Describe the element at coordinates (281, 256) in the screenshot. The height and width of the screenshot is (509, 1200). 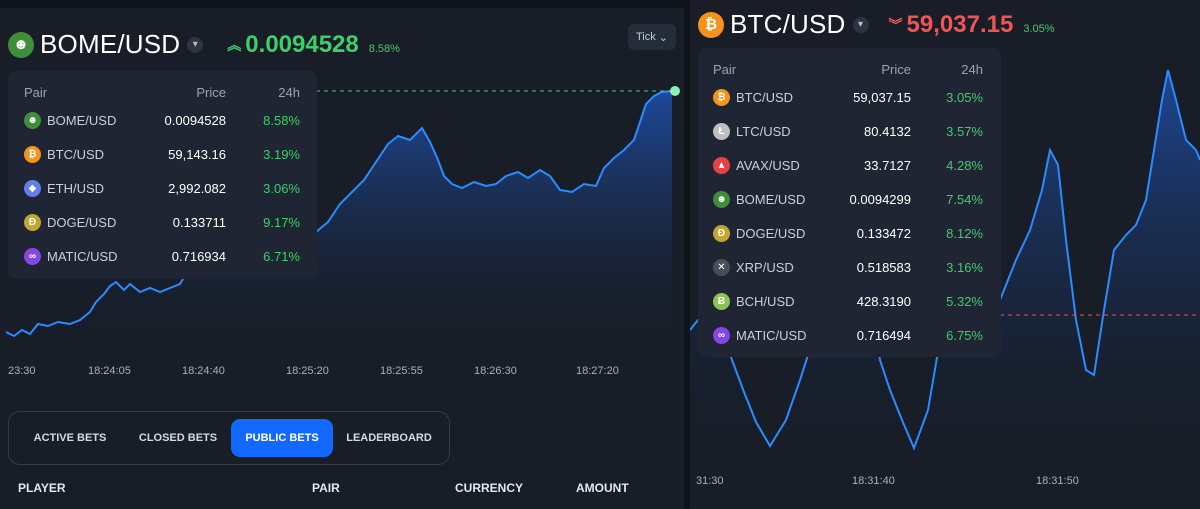
I see `row-change: 6.71%` at that location.